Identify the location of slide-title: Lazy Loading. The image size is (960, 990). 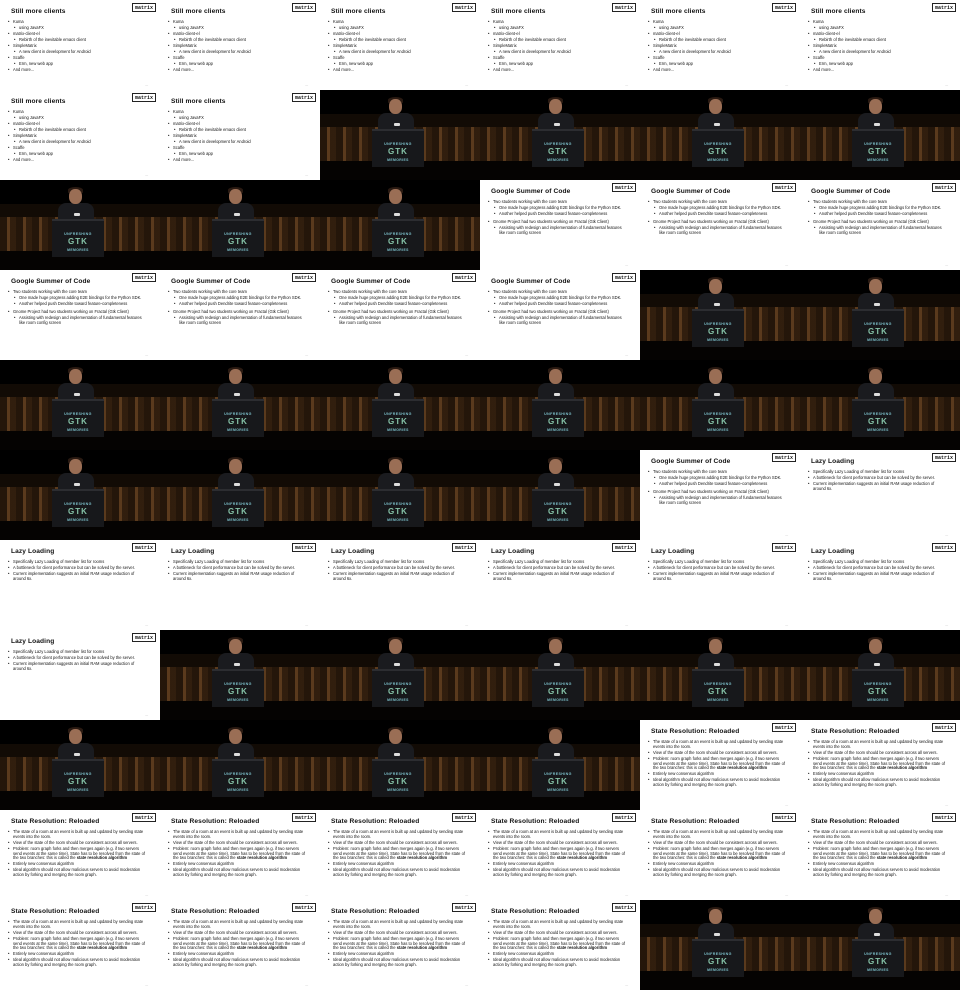
(673, 551).